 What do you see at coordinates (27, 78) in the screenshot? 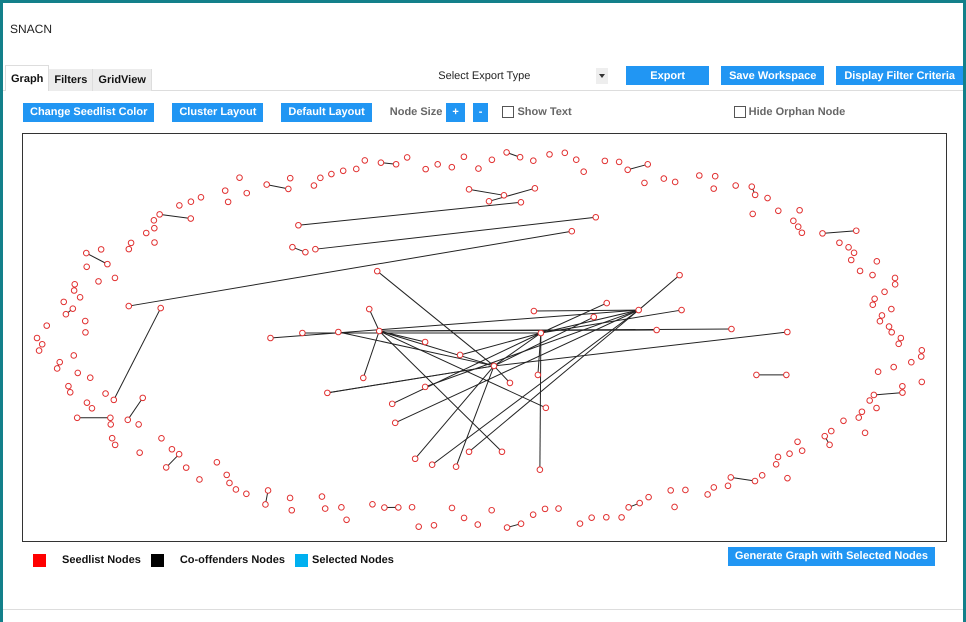
I see `tab: Graph` at bounding box center [27, 78].